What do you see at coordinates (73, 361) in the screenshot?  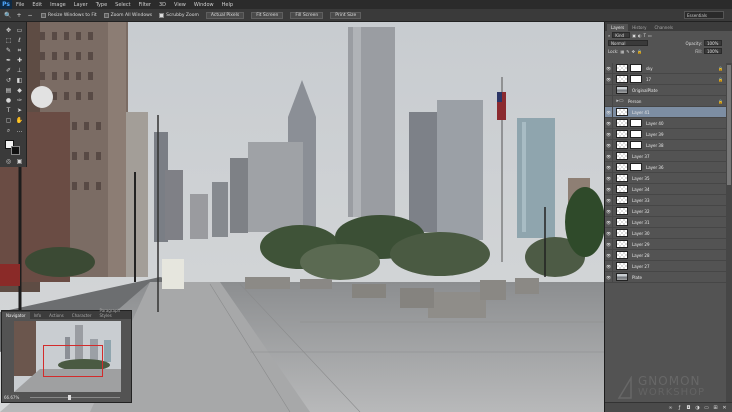 I see `view-box-indicator` at bounding box center [73, 361].